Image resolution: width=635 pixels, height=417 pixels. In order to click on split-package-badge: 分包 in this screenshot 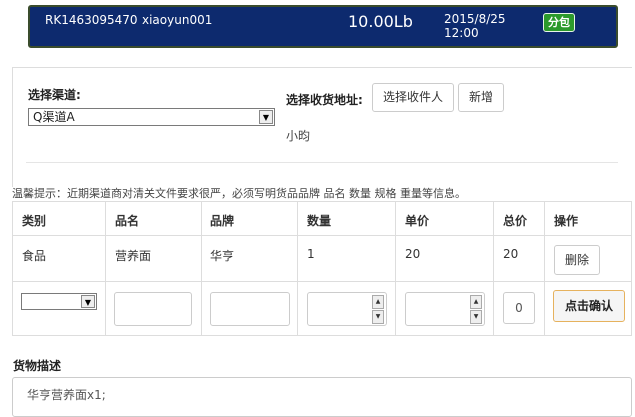, I will do `click(559, 22)`.